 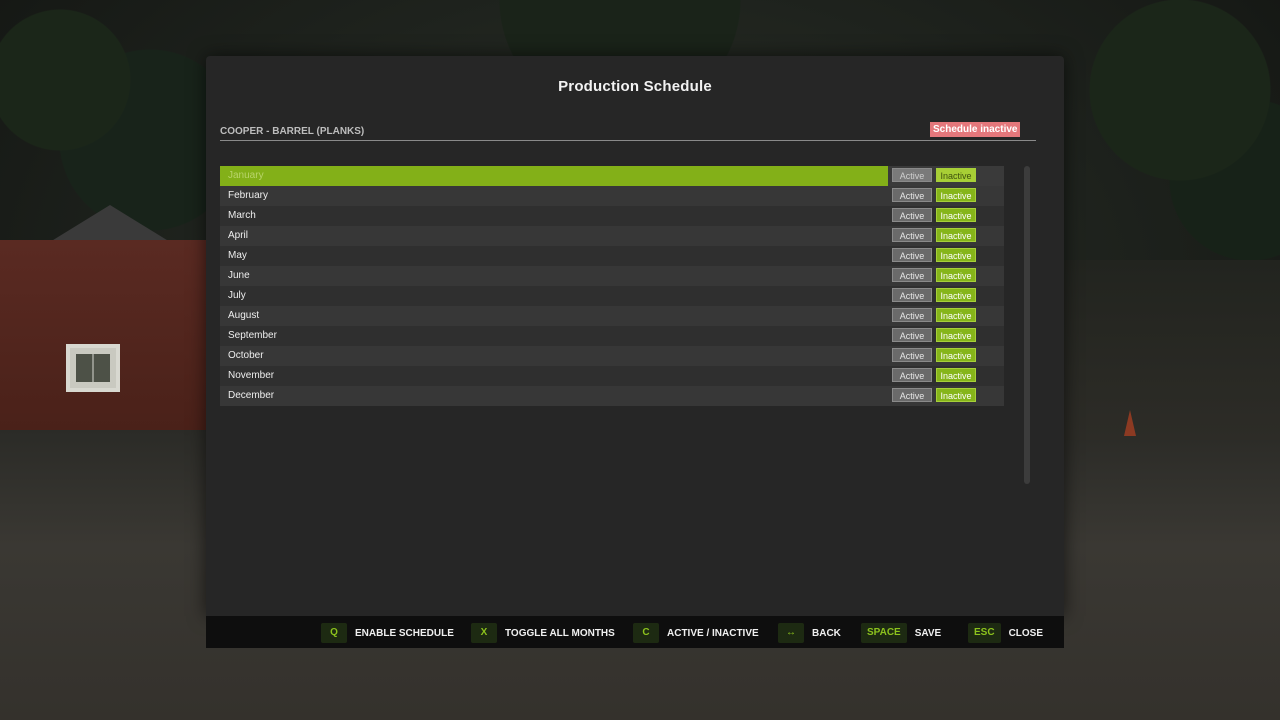 I want to click on key-x: X, so click(x=484, y=633).